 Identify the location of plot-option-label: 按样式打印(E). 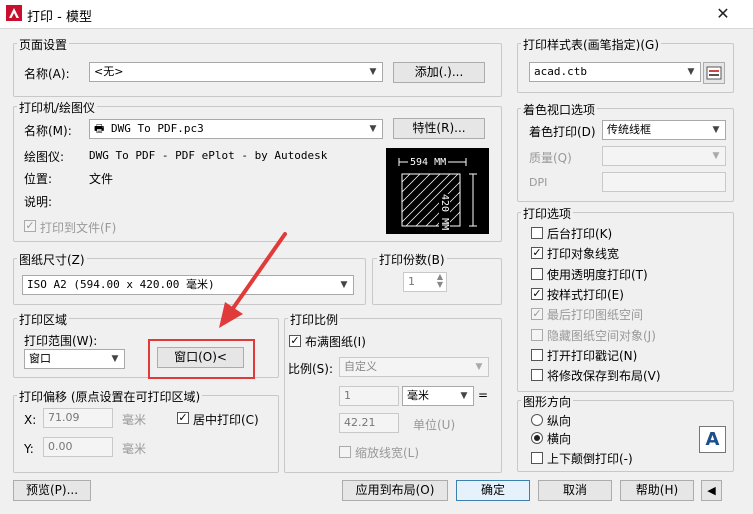
(585, 295).